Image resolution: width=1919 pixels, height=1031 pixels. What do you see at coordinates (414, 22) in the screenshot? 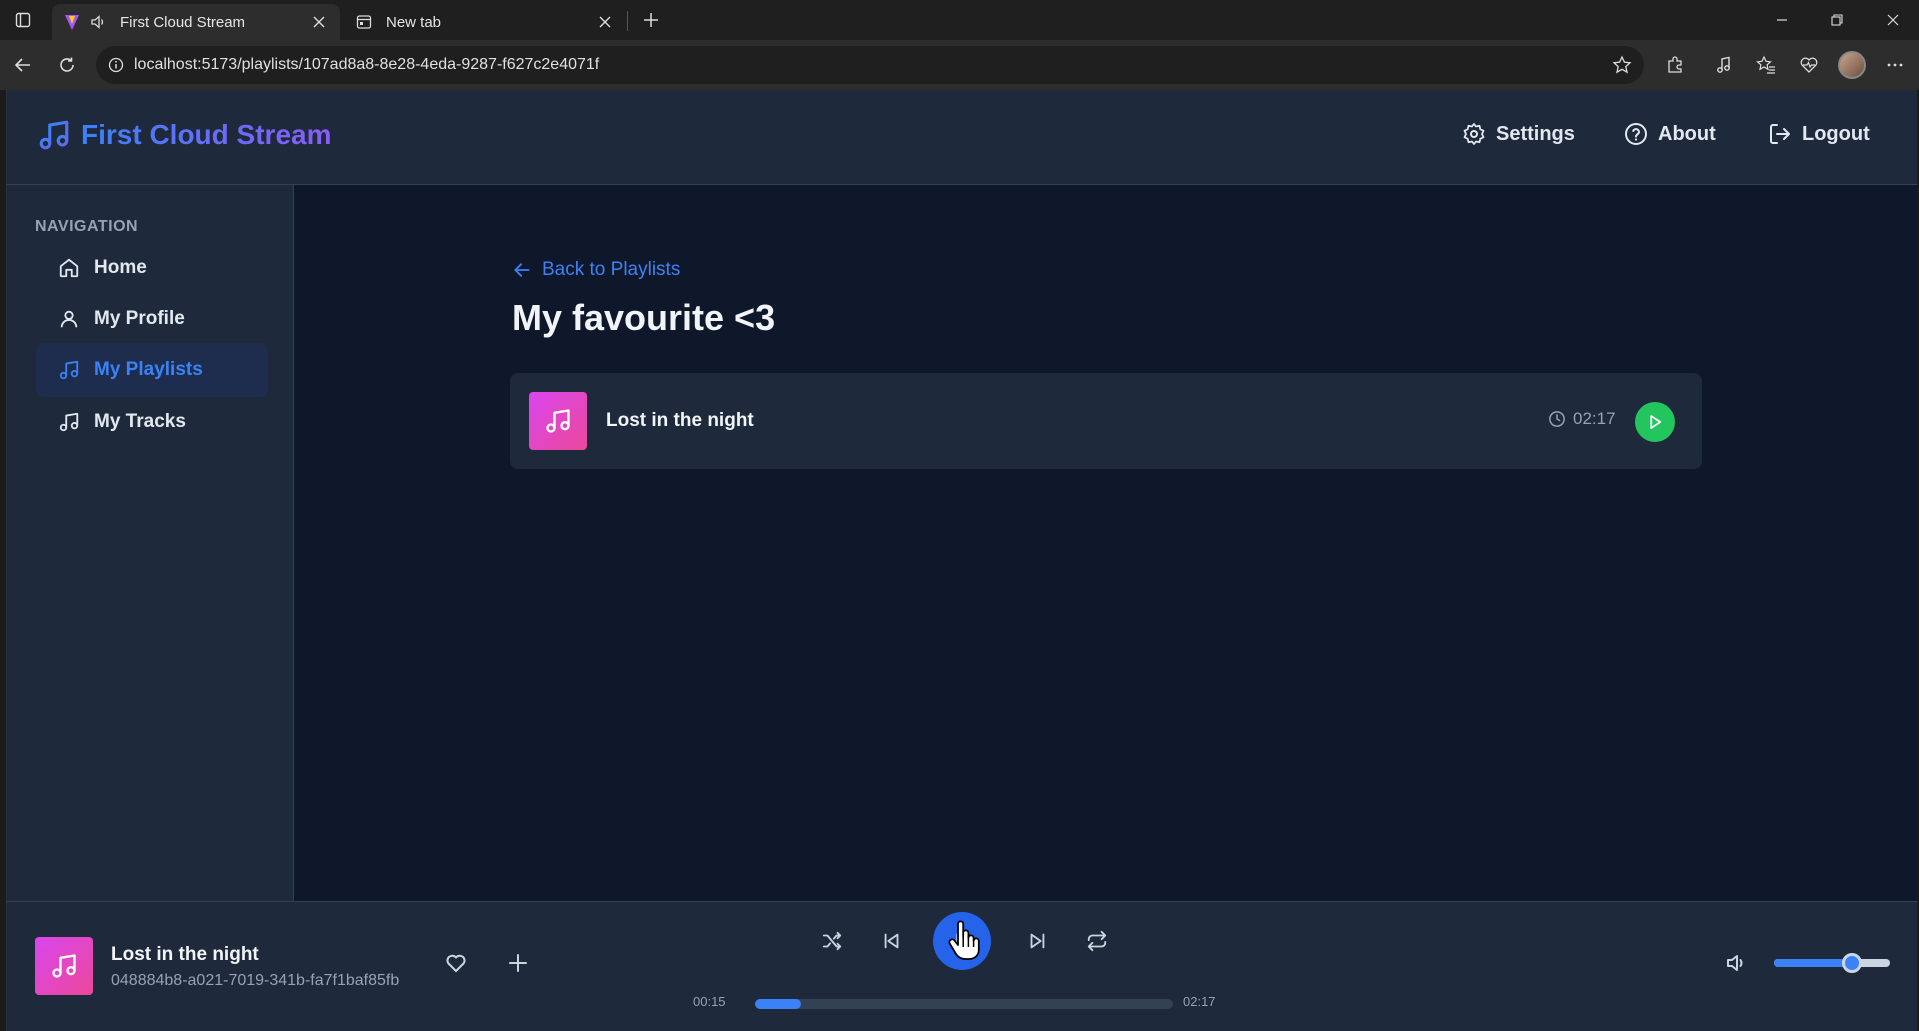
I see `tab-title: New tab` at bounding box center [414, 22].